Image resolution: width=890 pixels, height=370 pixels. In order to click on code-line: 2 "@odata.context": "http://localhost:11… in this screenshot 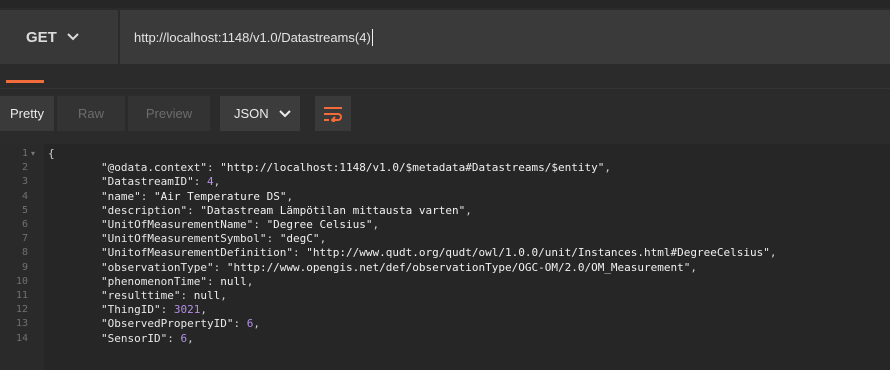, I will do `click(445, 168)`.